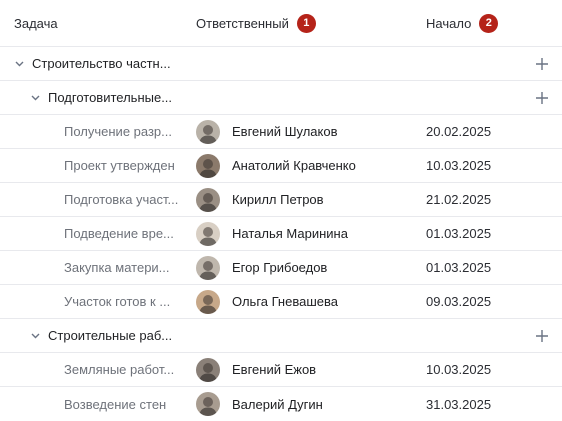 The height and width of the screenshot is (421, 562). Describe the element at coordinates (109, 23) in the screenshot. I see `column-header-task: Задача` at that location.